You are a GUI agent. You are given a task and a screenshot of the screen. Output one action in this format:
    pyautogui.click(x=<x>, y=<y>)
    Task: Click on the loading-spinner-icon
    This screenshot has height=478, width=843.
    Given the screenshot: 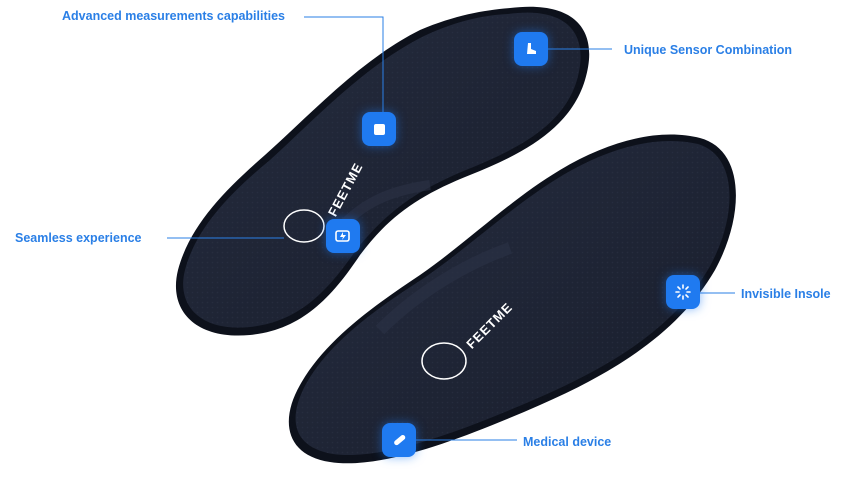 What is the action you would take?
    pyautogui.click(x=683, y=292)
    